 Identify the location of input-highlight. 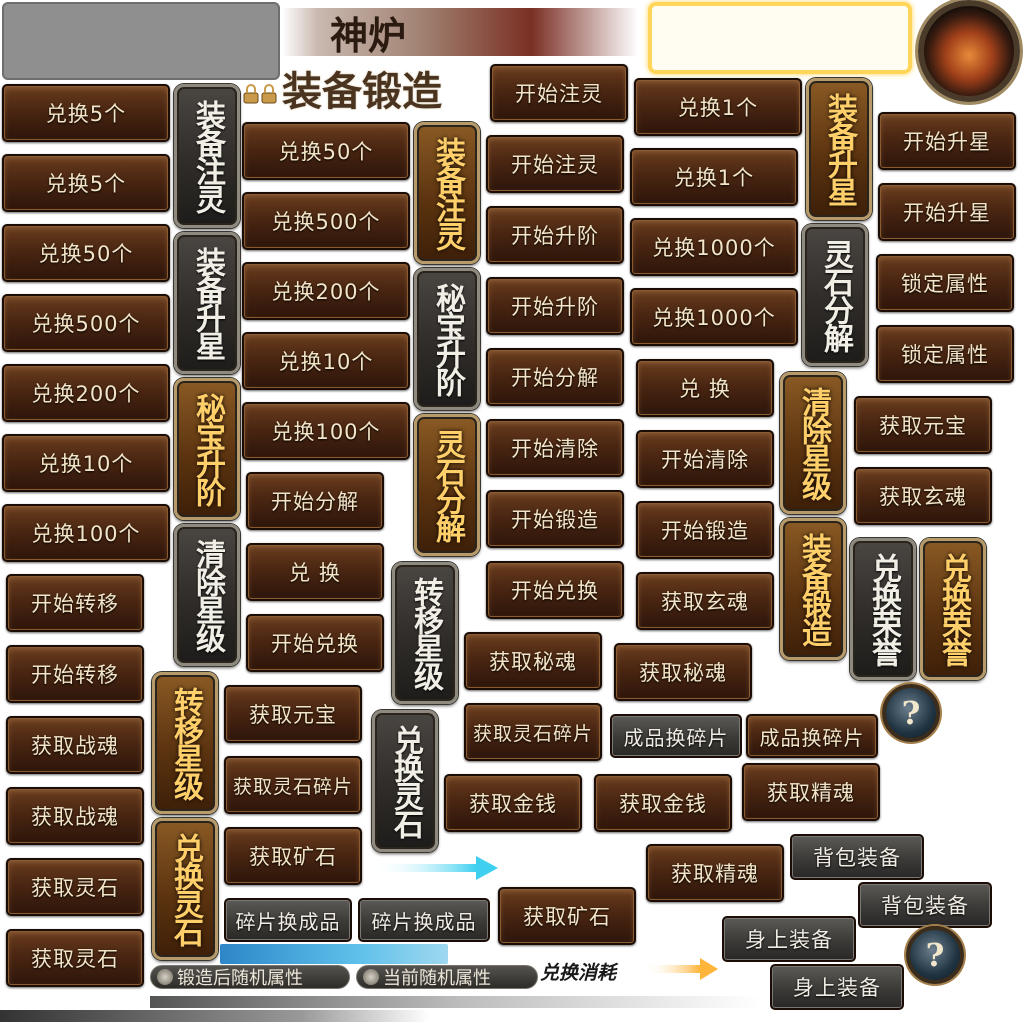
(780, 38).